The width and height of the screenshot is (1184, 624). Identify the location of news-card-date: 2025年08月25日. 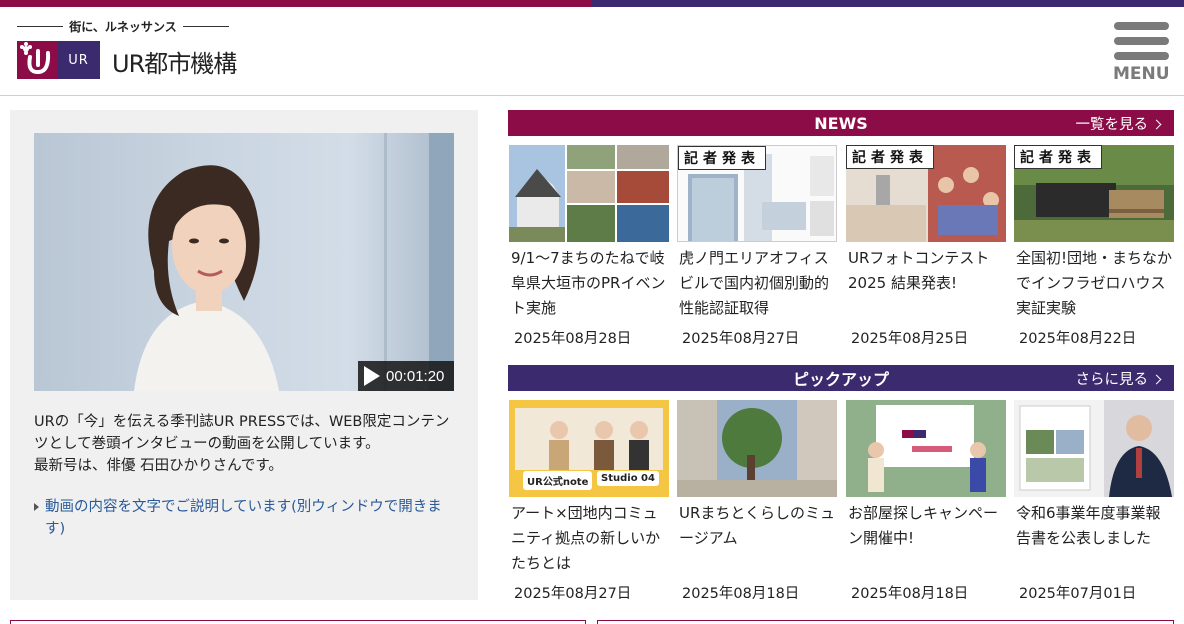
(910, 339).